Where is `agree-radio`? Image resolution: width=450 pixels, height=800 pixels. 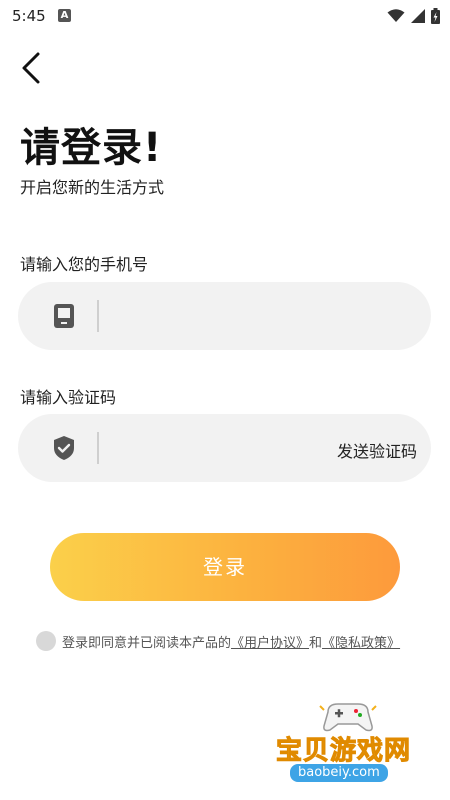
agree-radio is located at coordinates (46, 641).